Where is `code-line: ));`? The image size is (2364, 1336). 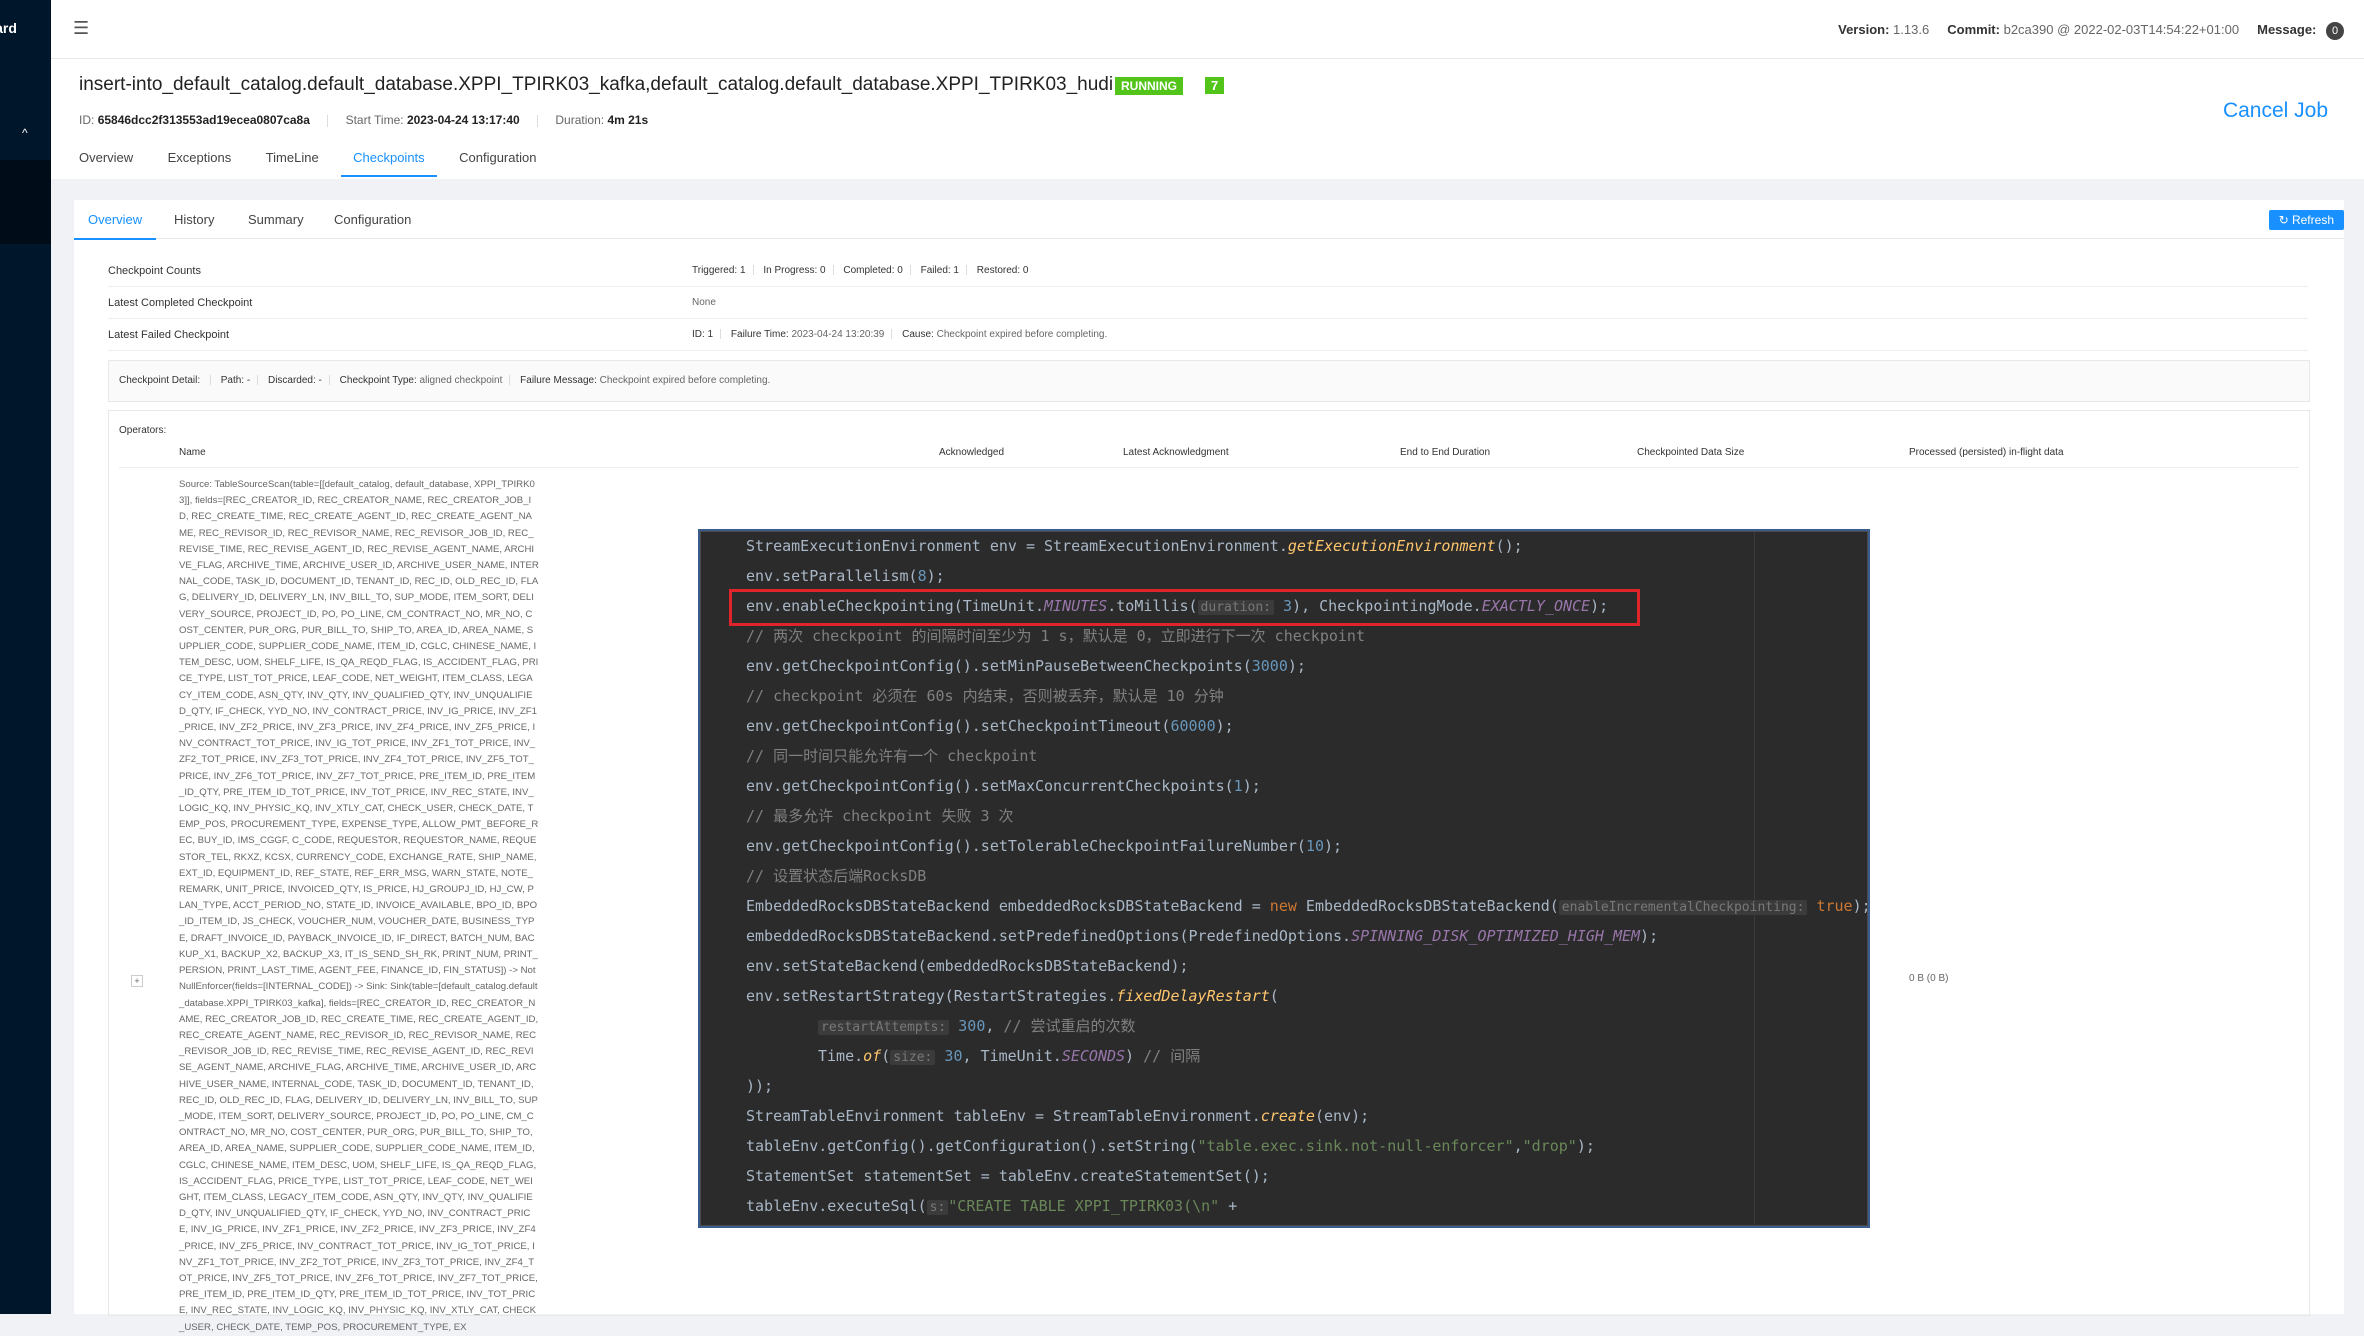 code-line: )); is located at coordinates (760, 1086).